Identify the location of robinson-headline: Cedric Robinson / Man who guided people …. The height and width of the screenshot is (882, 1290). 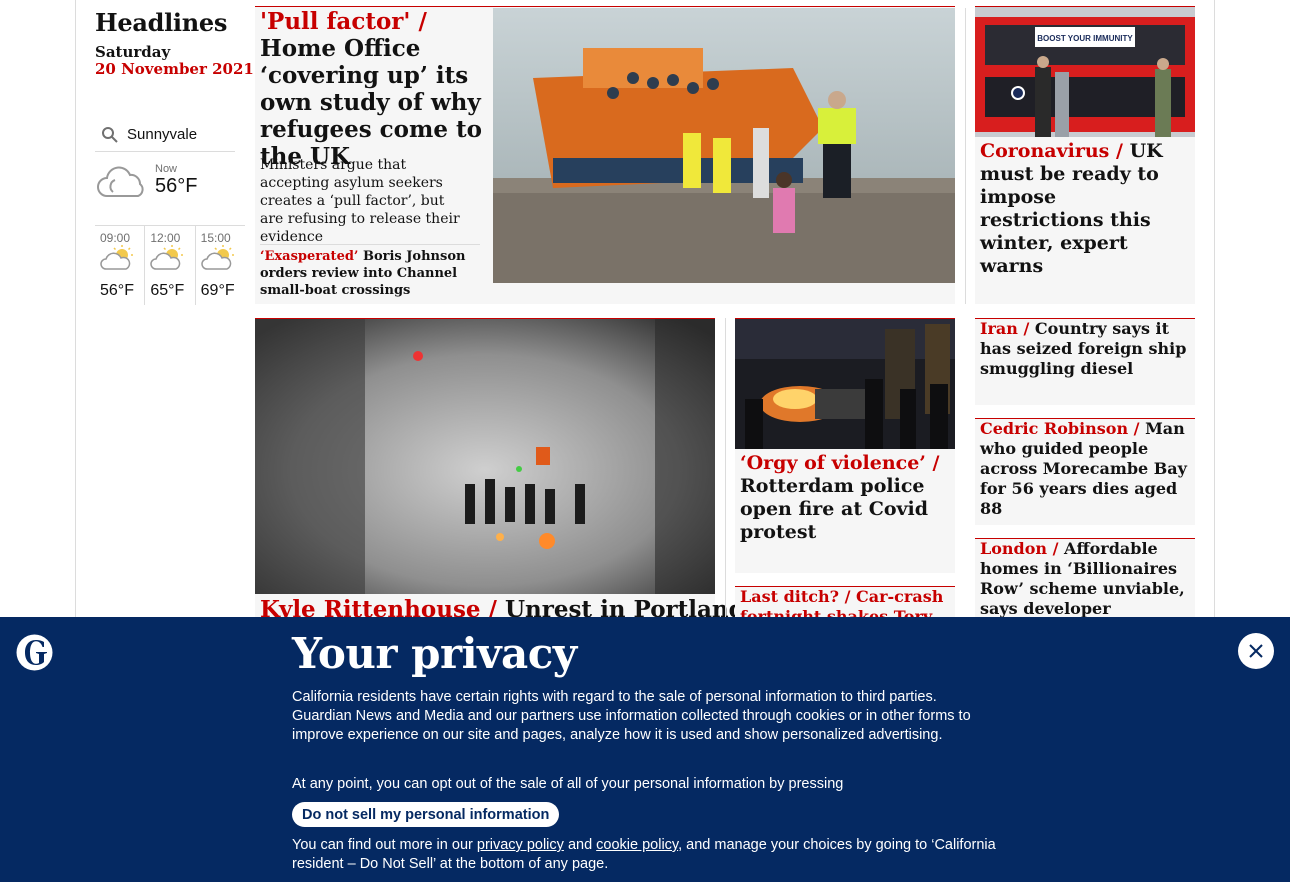
(1085, 469).